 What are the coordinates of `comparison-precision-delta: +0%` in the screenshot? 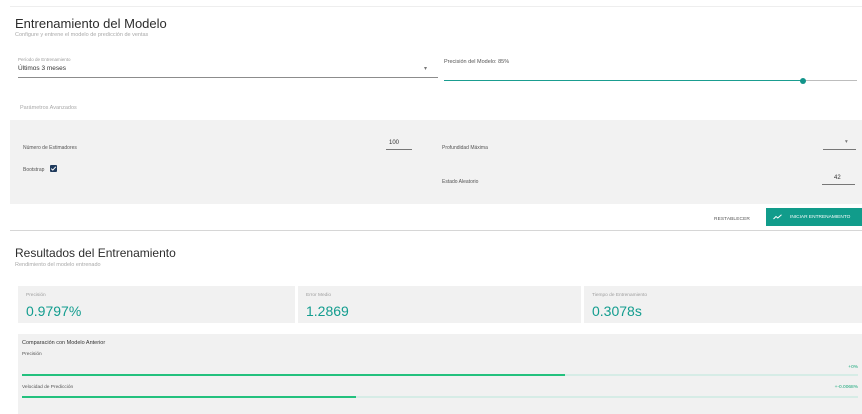 It's located at (853, 367).